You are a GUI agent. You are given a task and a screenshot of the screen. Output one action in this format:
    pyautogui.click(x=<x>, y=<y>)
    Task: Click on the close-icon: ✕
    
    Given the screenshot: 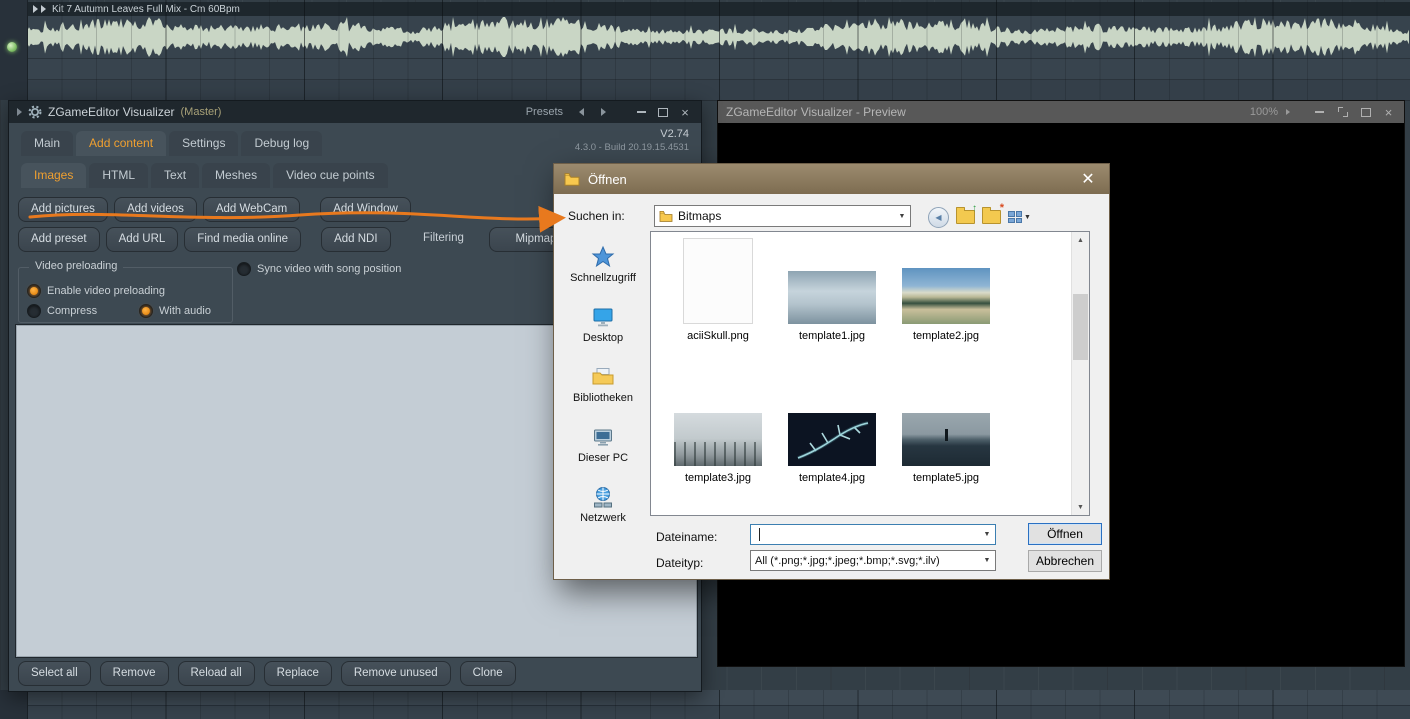 What is the action you would take?
    pyautogui.click(x=1088, y=179)
    